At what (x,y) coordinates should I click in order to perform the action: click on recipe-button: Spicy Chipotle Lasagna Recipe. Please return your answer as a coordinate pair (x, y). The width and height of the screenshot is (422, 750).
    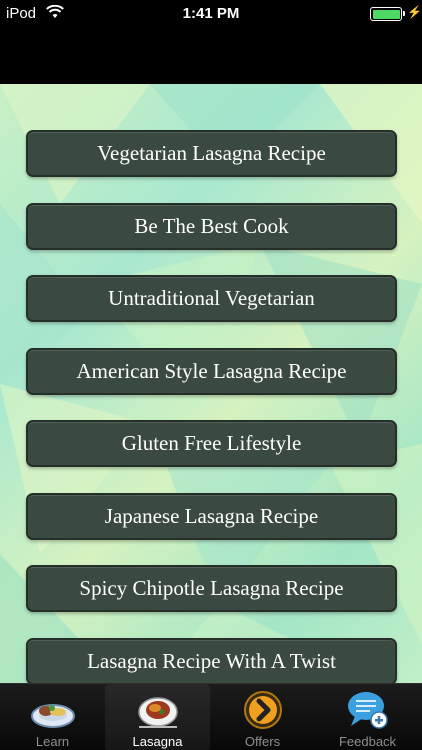
    Looking at the image, I should click on (211, 588).